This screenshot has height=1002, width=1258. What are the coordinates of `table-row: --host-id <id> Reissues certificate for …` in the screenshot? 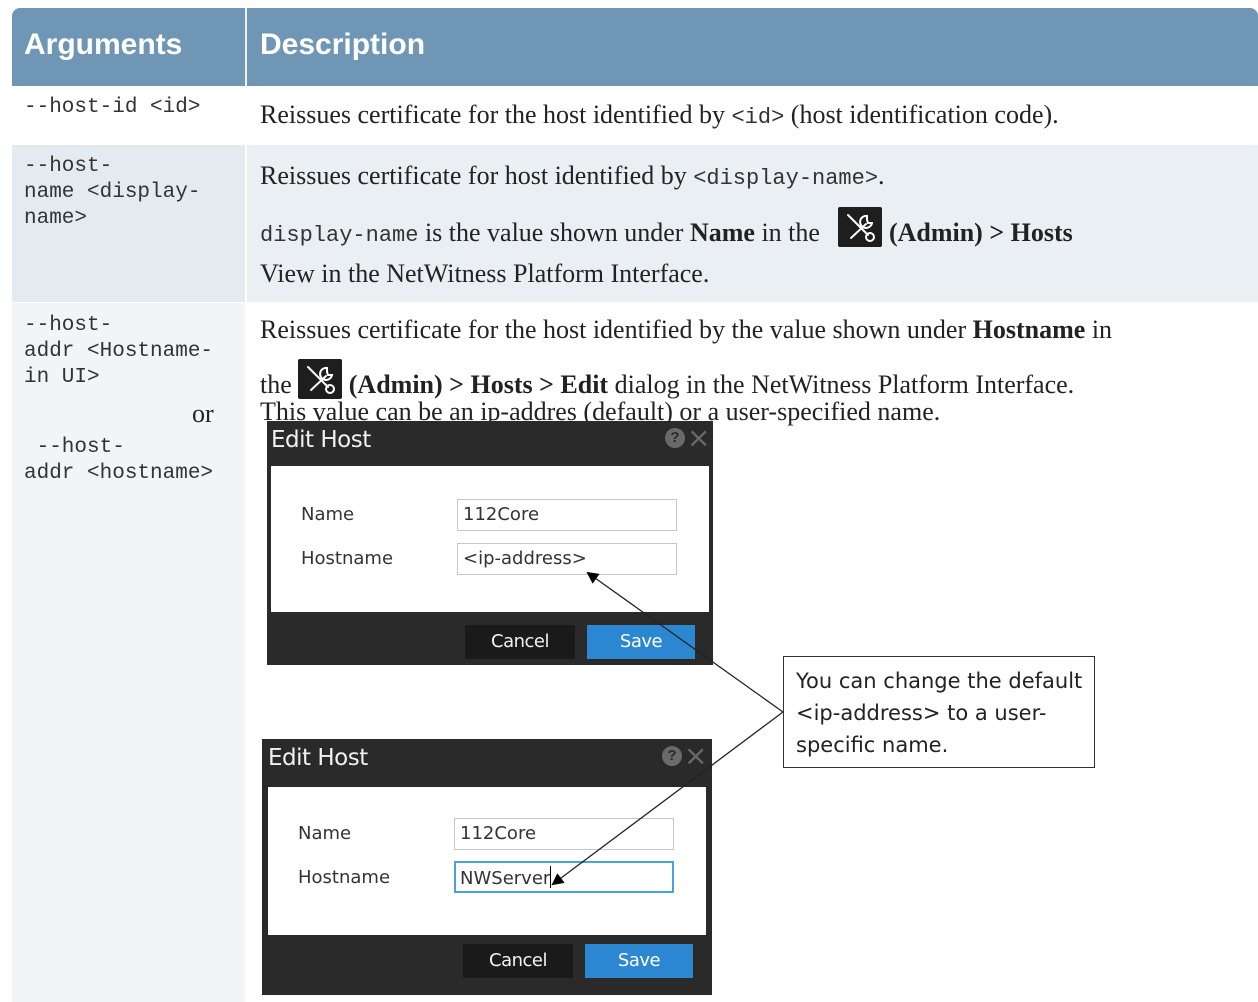 It's located at (635, 115).